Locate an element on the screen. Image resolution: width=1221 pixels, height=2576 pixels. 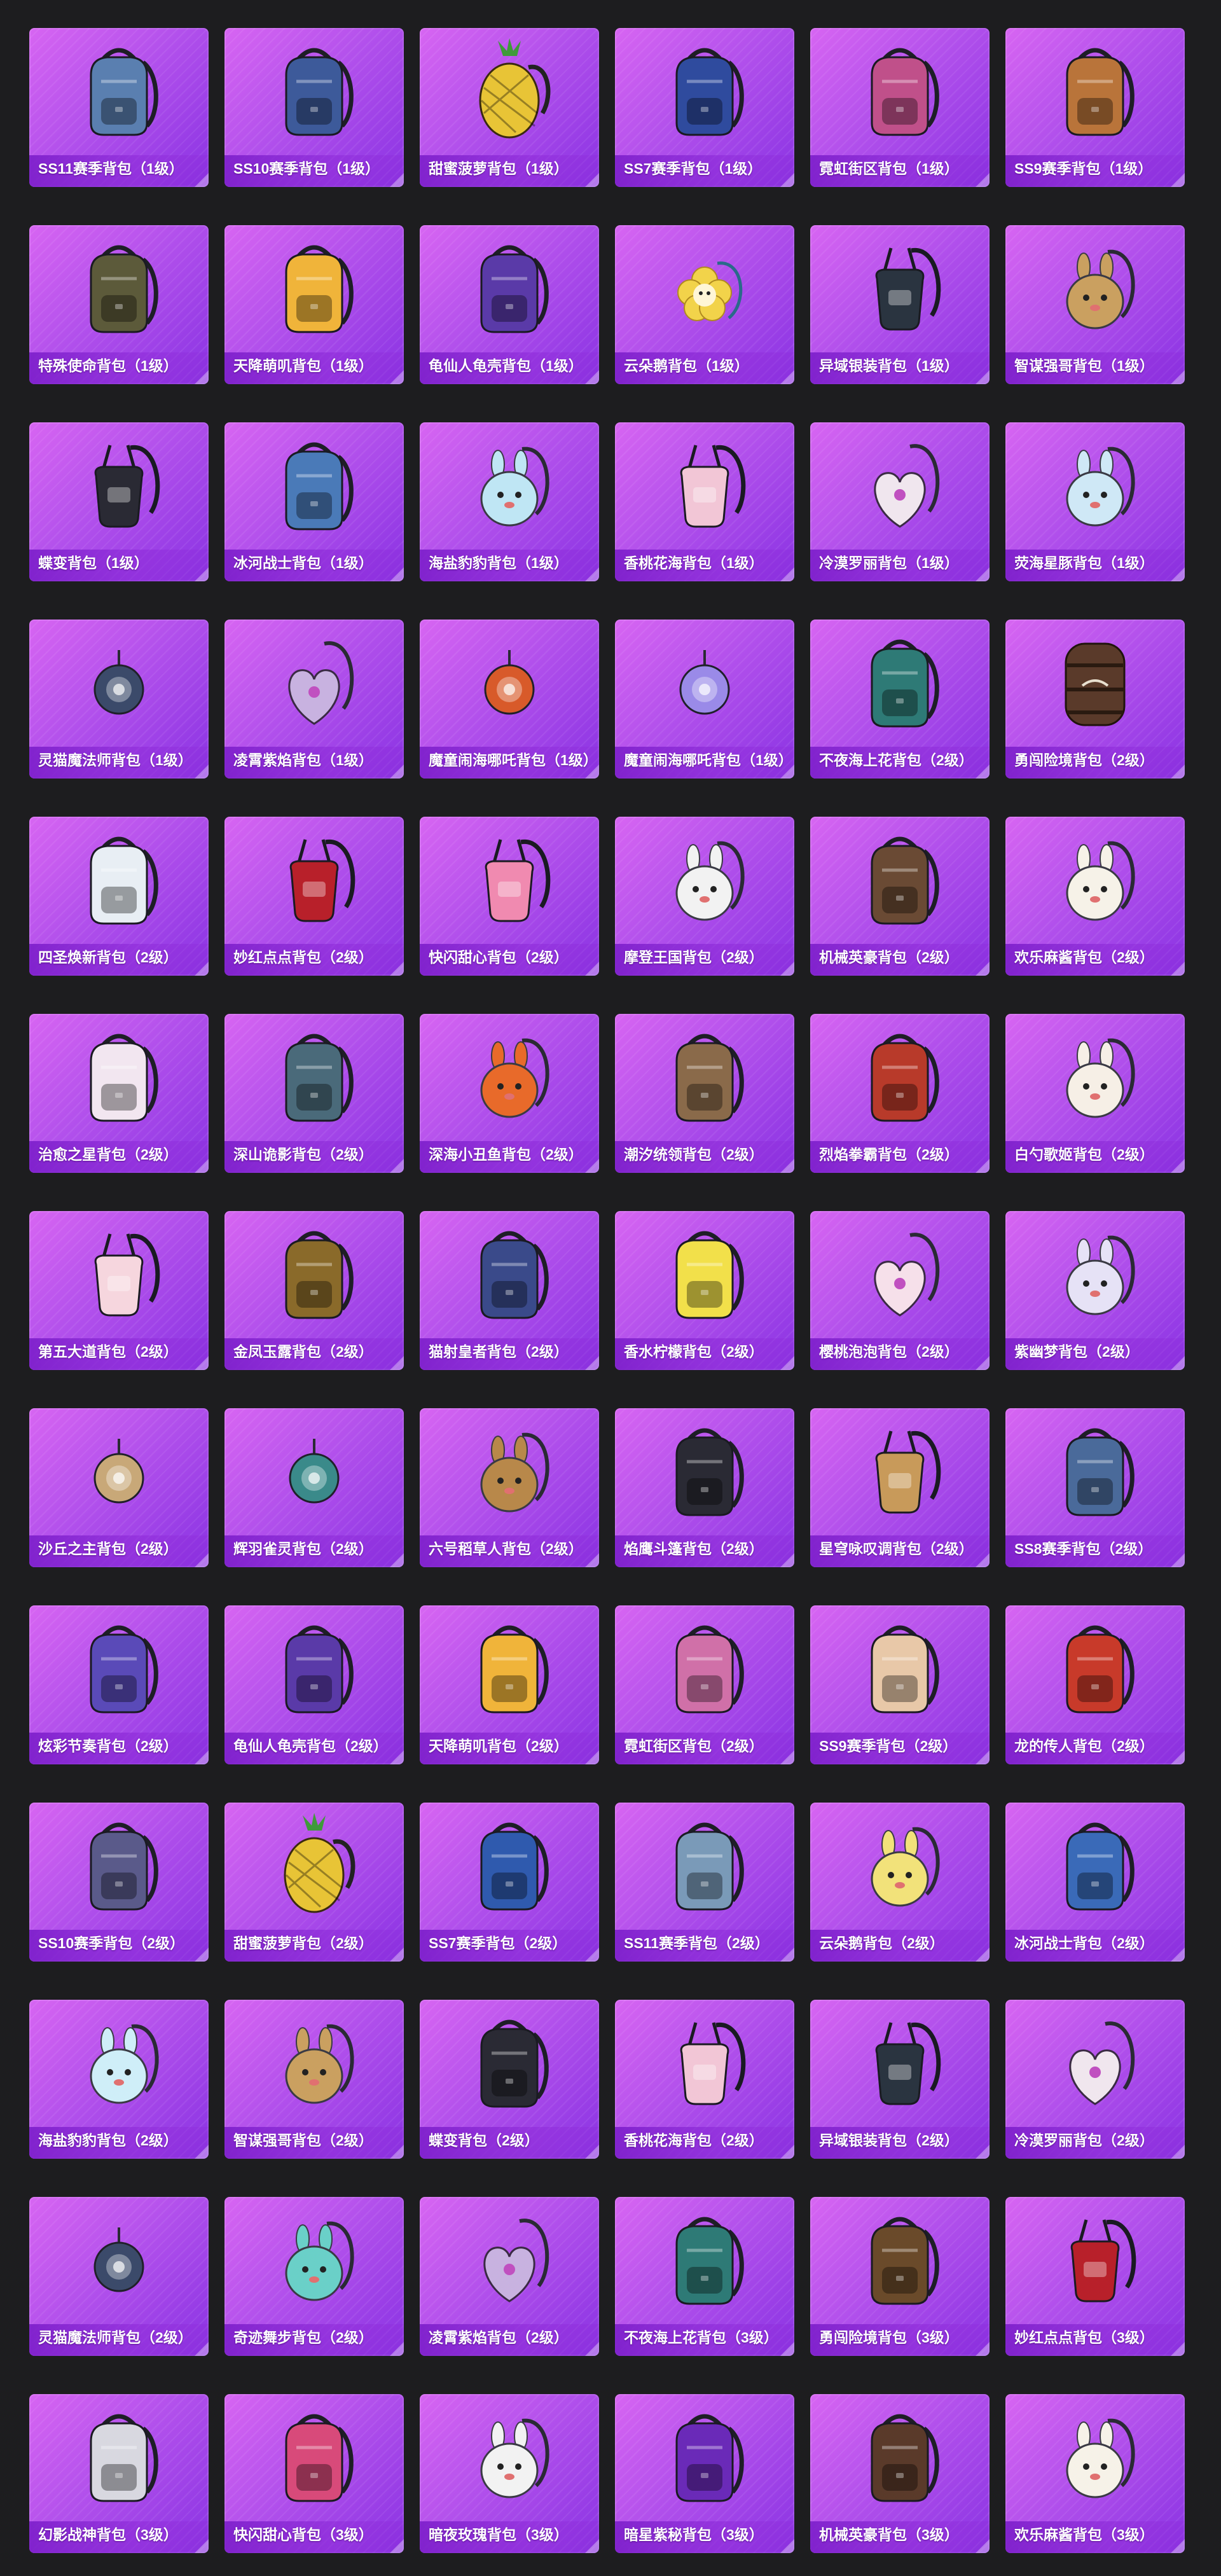
backpack-card: SS9赛季背包（2级） is located at coordinates (900, 1684).